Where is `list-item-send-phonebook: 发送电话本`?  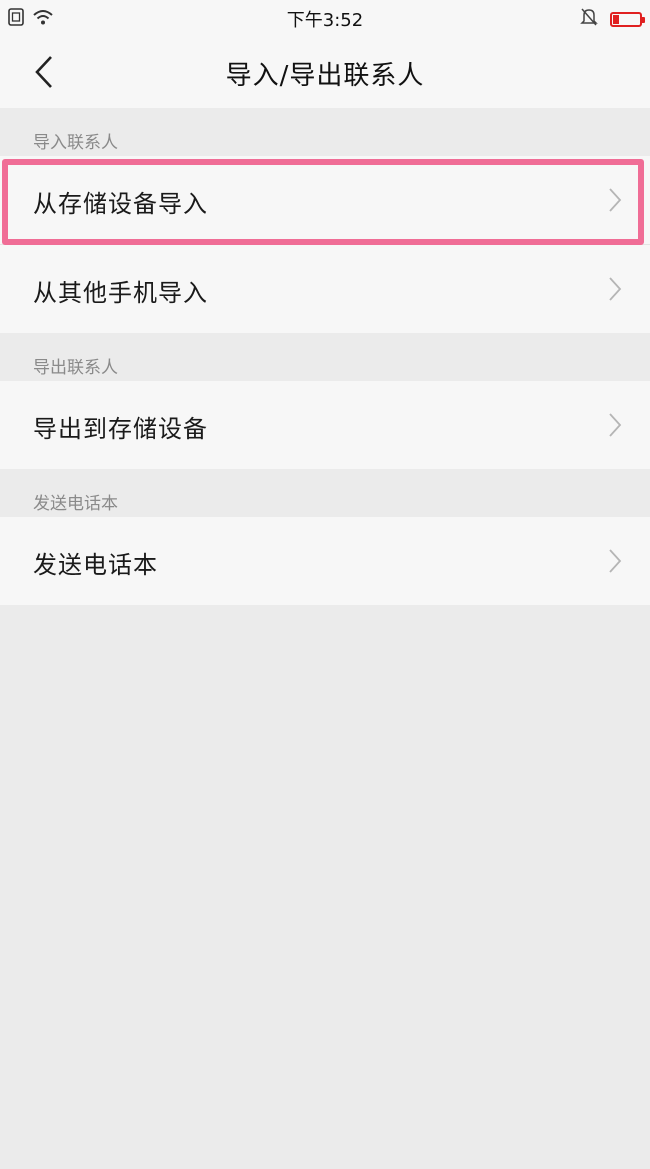 list-item-send-phonebook: 发送电话本 is located at coordinates (325, 561).